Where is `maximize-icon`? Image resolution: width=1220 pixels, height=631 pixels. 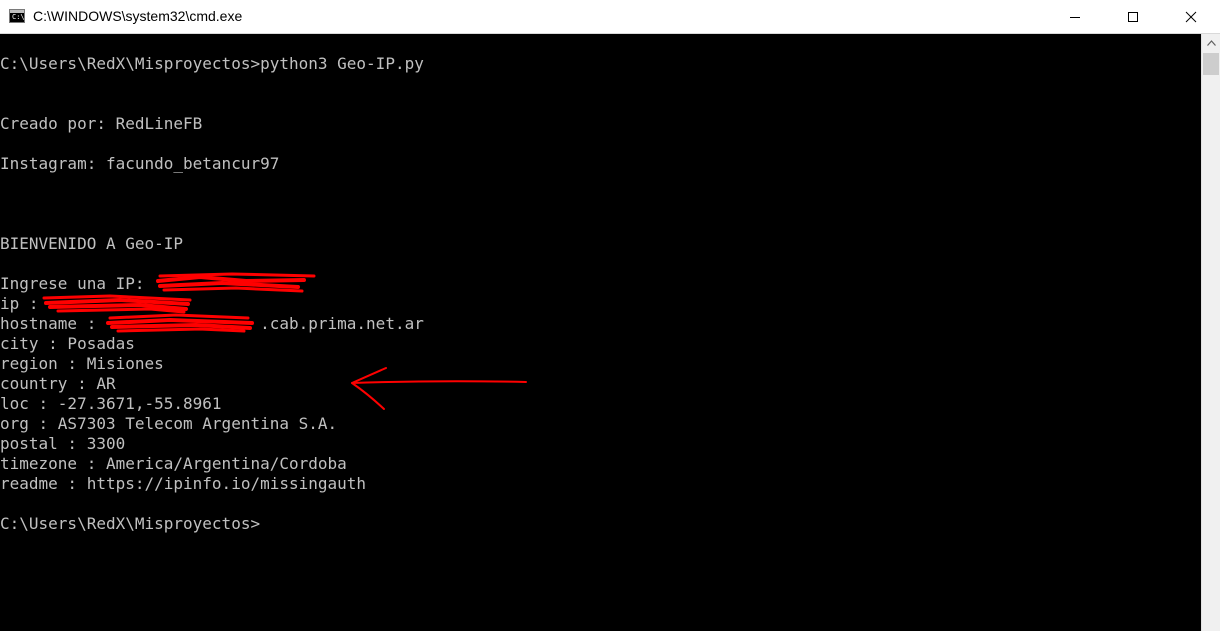 maximize-icon is located at coordinates (1133, 16).